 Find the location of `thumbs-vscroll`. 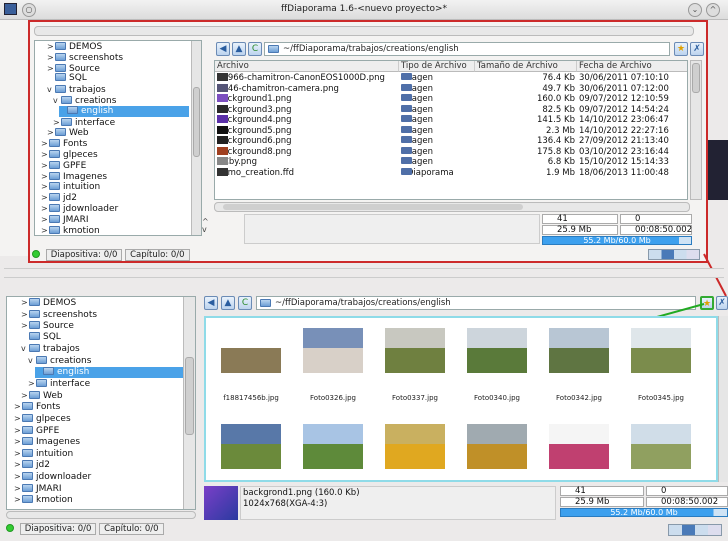

thumbs-vscroll is located at coordinates (723, 399).